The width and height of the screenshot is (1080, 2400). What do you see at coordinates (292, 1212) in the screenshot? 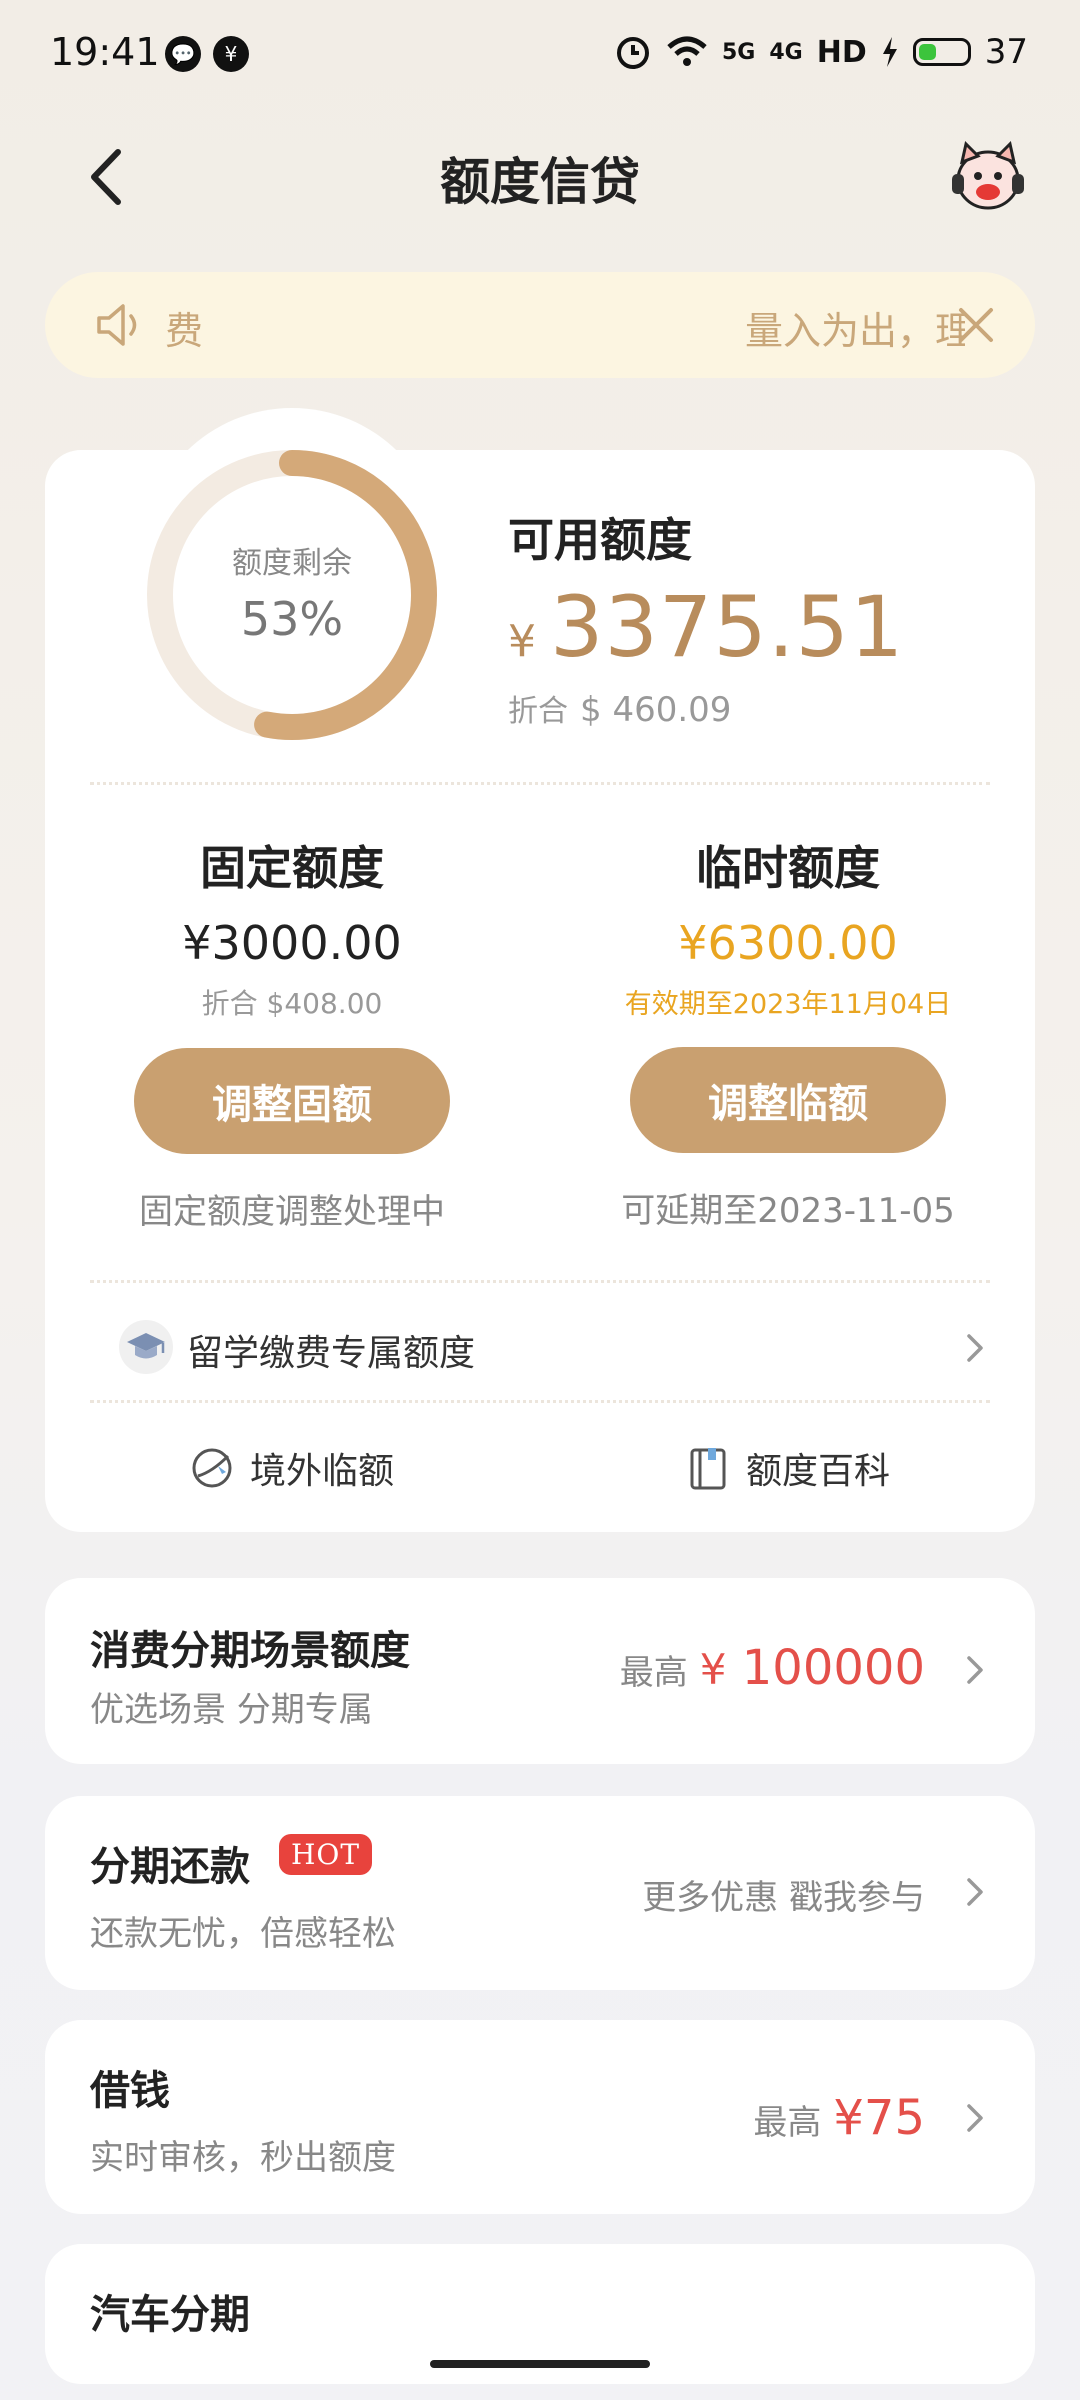
I see `fixed-credit-status: 固定额度调整处理中` at bounding box center [292, 1212].